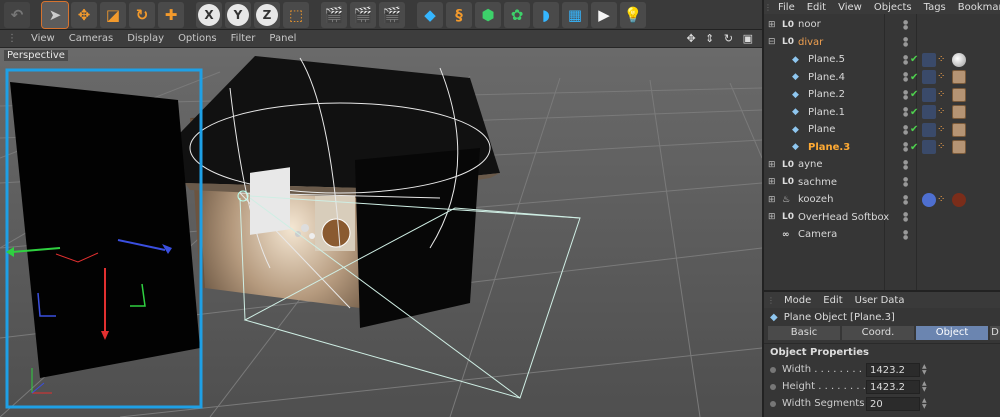 This screenshot has width=1000, height=417. I want to click on tab-object: Object, so click(952, 333).